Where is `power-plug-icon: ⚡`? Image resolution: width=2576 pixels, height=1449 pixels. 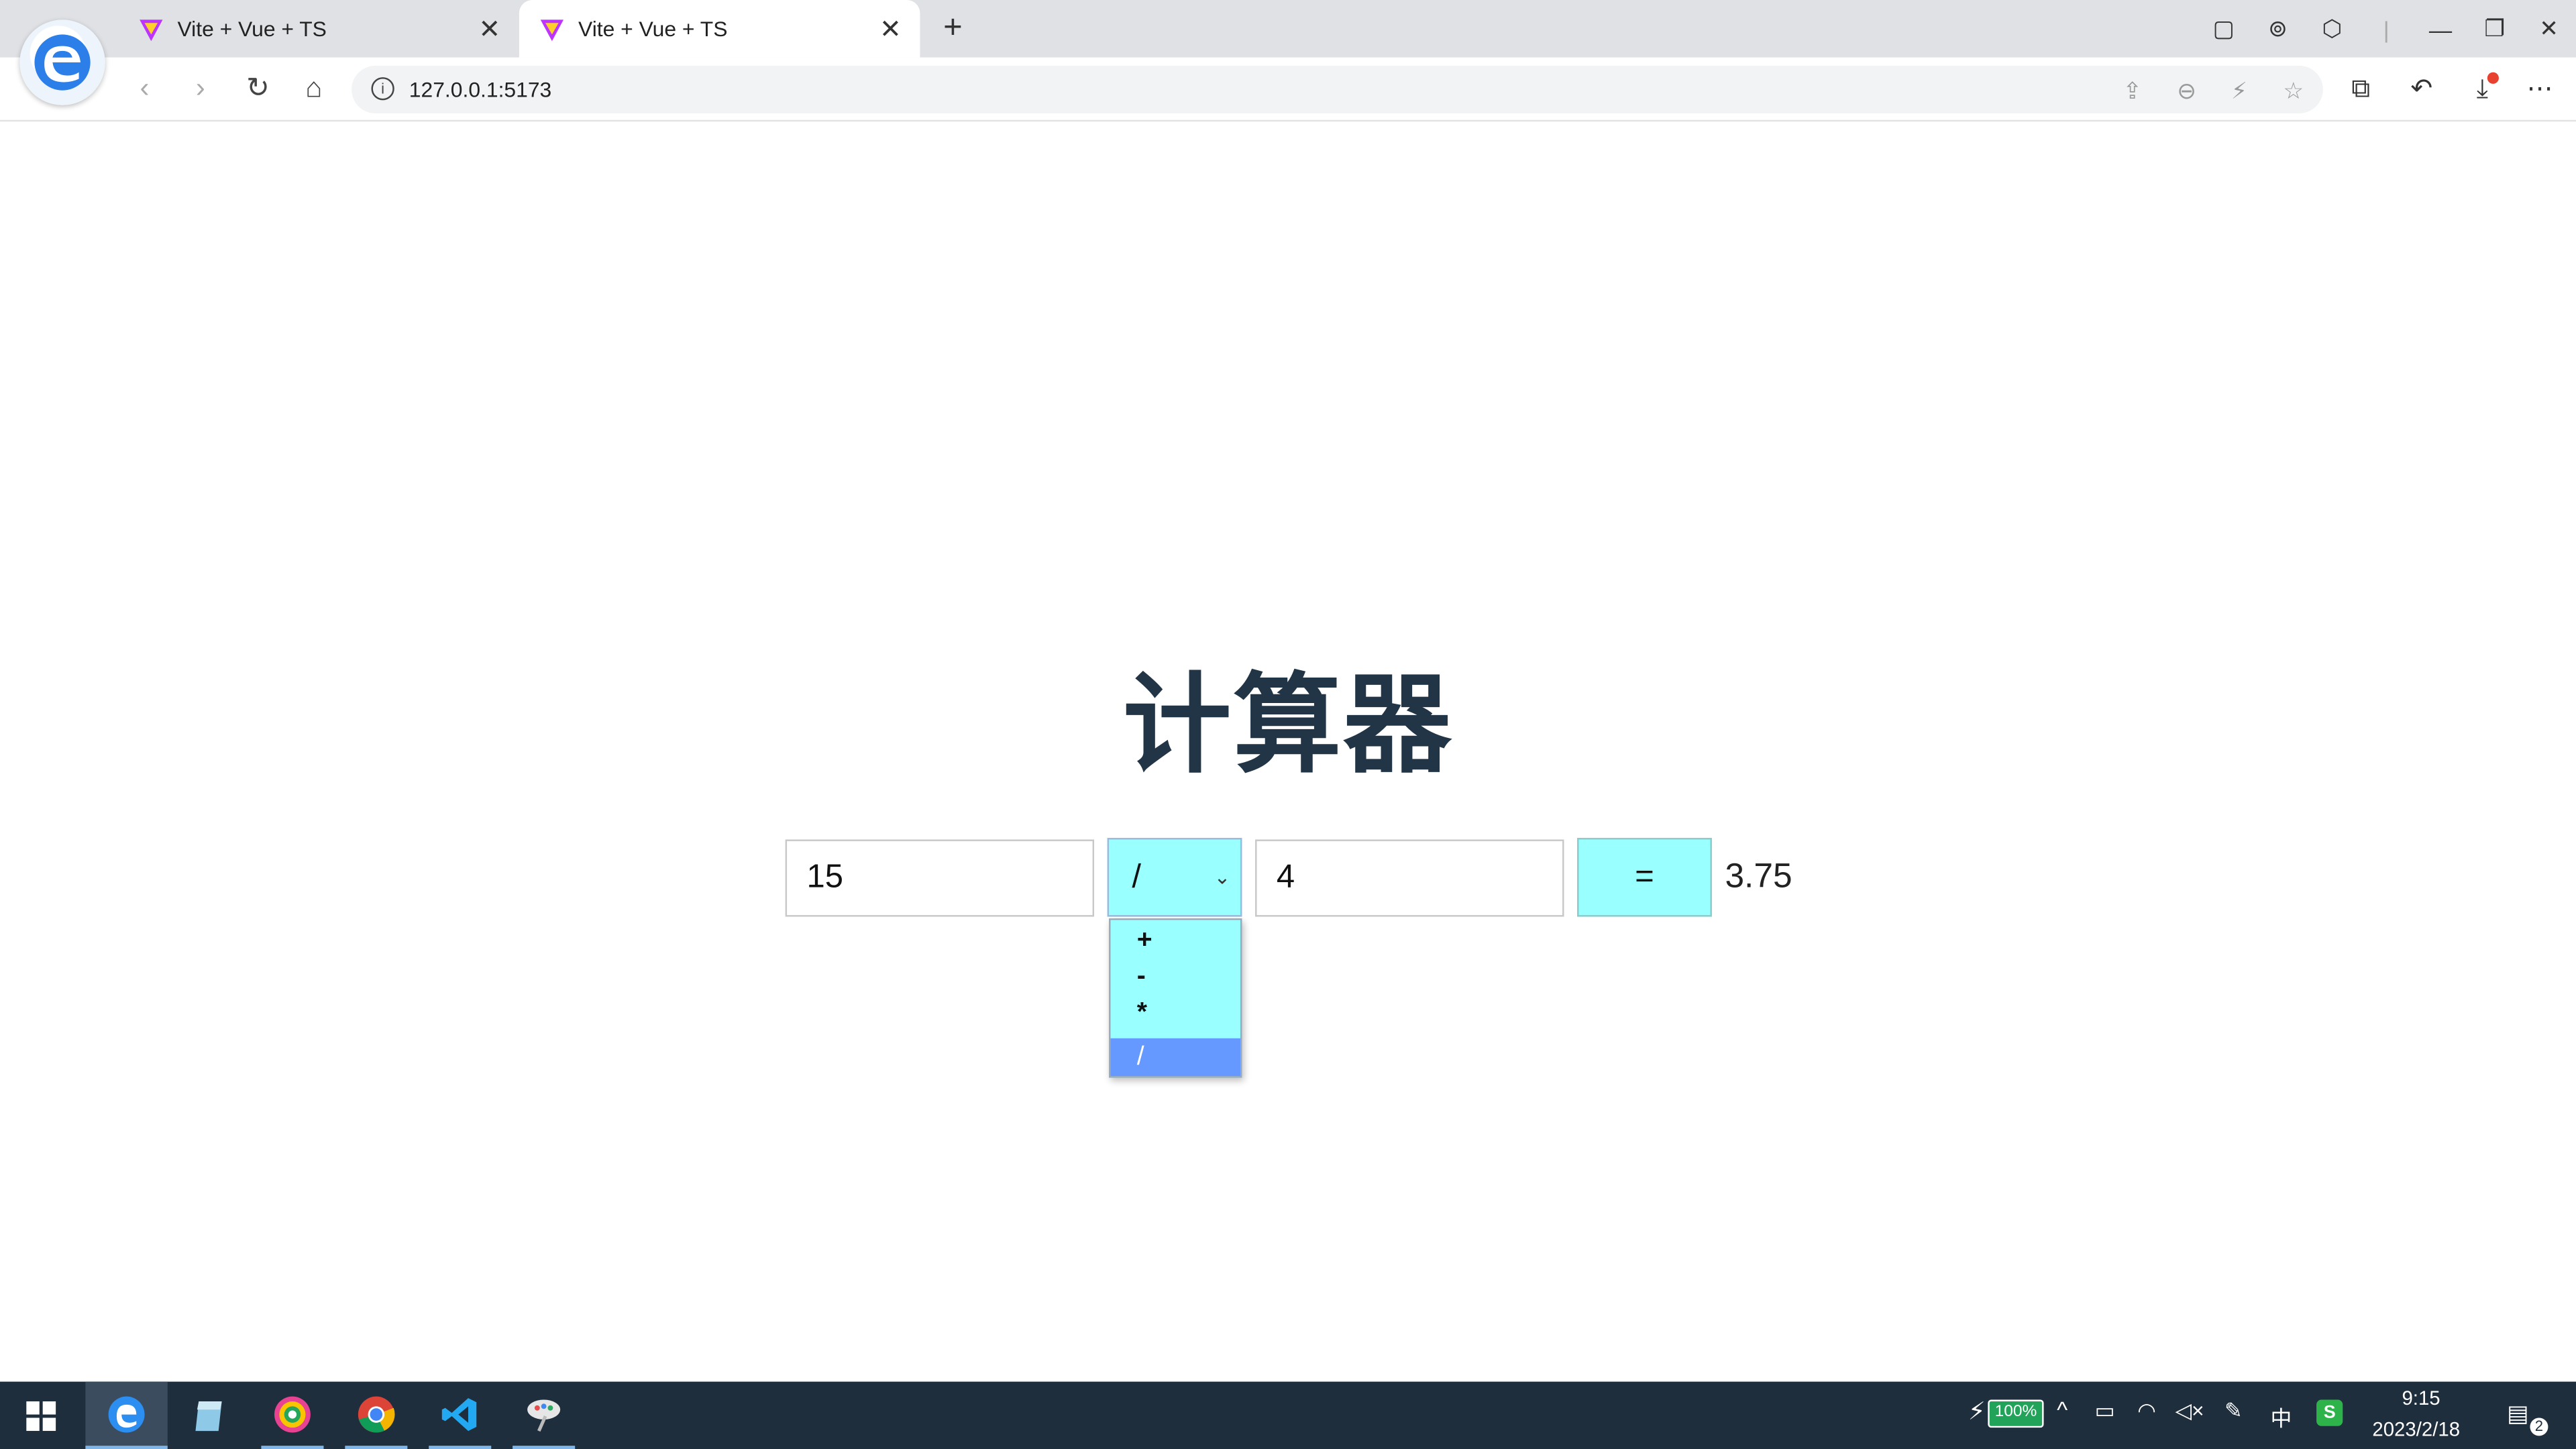
power-plug-icon: ⚡ is located at coordinates (1977, 1412).